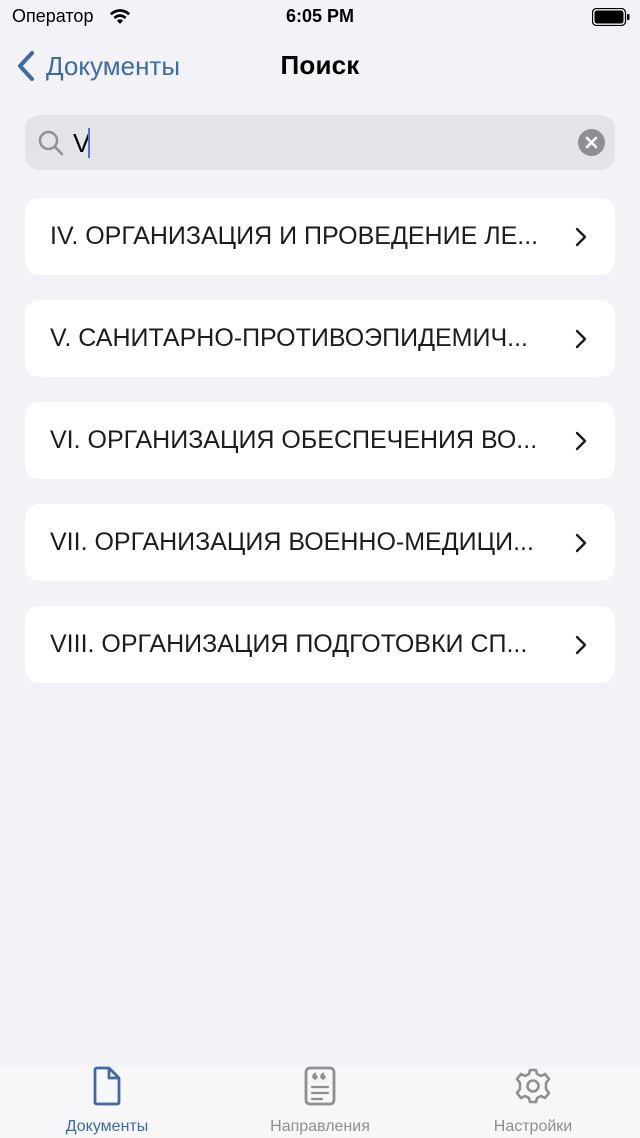  Describe the element at coordinates (89, 143) in the screenshot. I see `text-cursor` at that location.